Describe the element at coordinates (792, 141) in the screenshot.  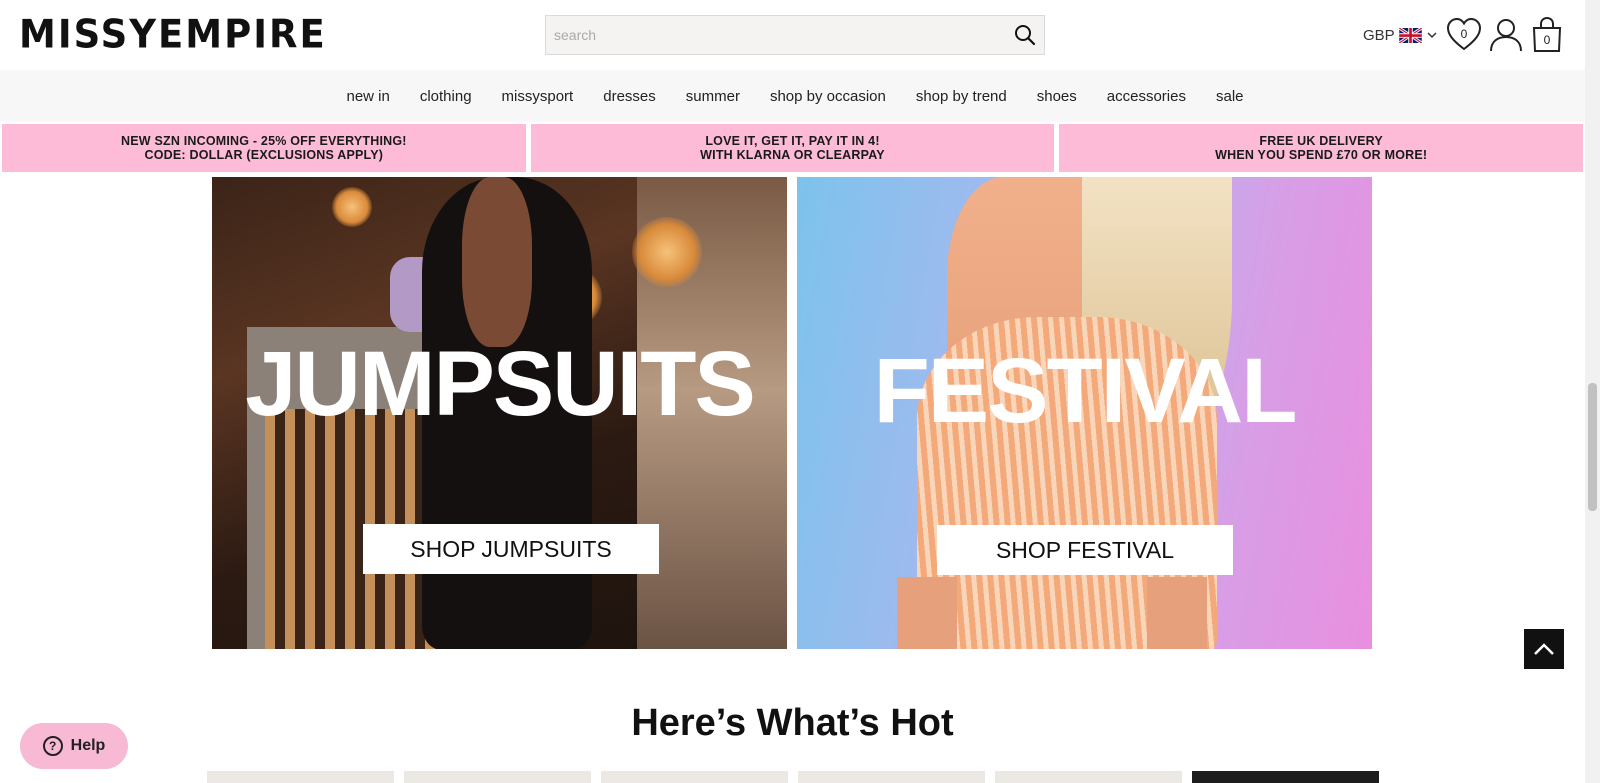
I see `promo-line: LOVE IT, GET IT, PAY IT IN 4!` at that location.